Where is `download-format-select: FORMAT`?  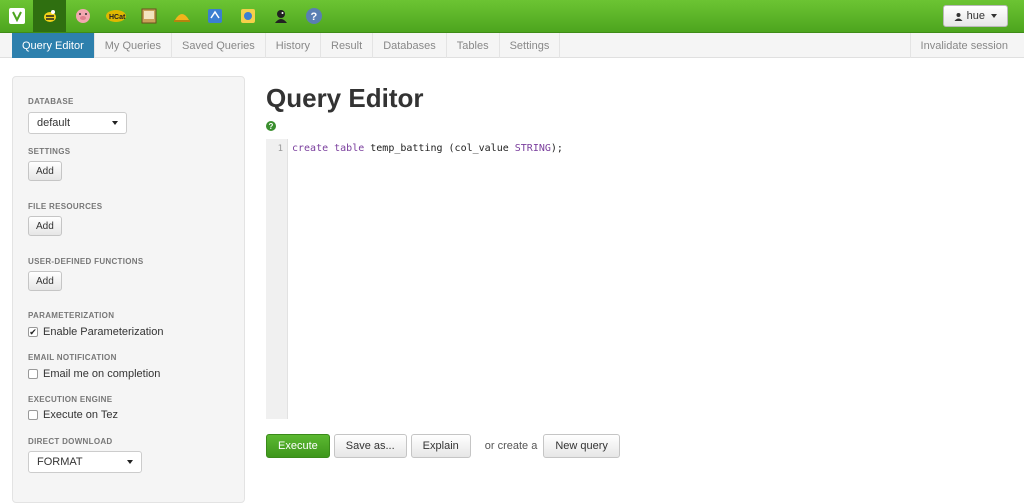
download-format-select: FORMAT is located at coordinates (85, 462).